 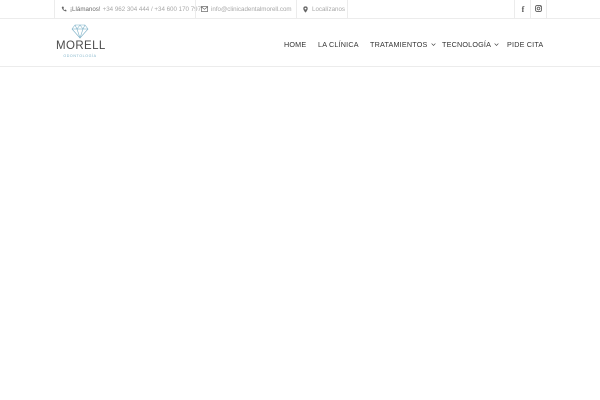 I want to click on facebook-icon: f, so click(x=523, y=9).